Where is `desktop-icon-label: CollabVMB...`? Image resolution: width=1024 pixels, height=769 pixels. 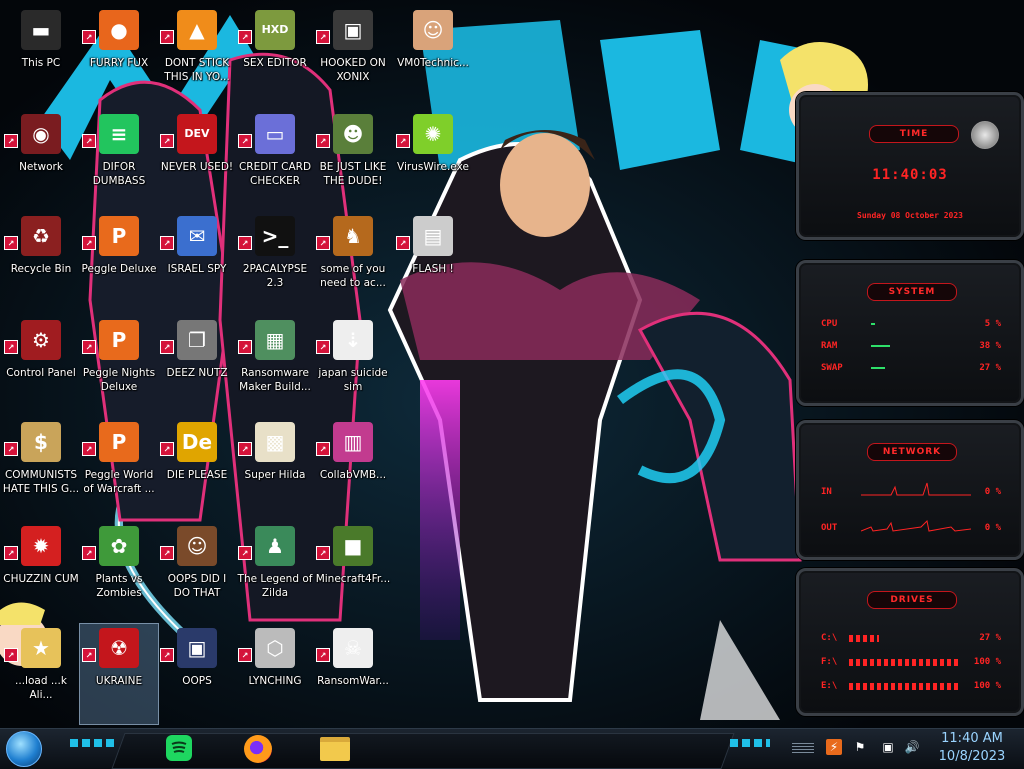 desktop-icon-label: CollabVMB... is located at coordinates (353, 475).